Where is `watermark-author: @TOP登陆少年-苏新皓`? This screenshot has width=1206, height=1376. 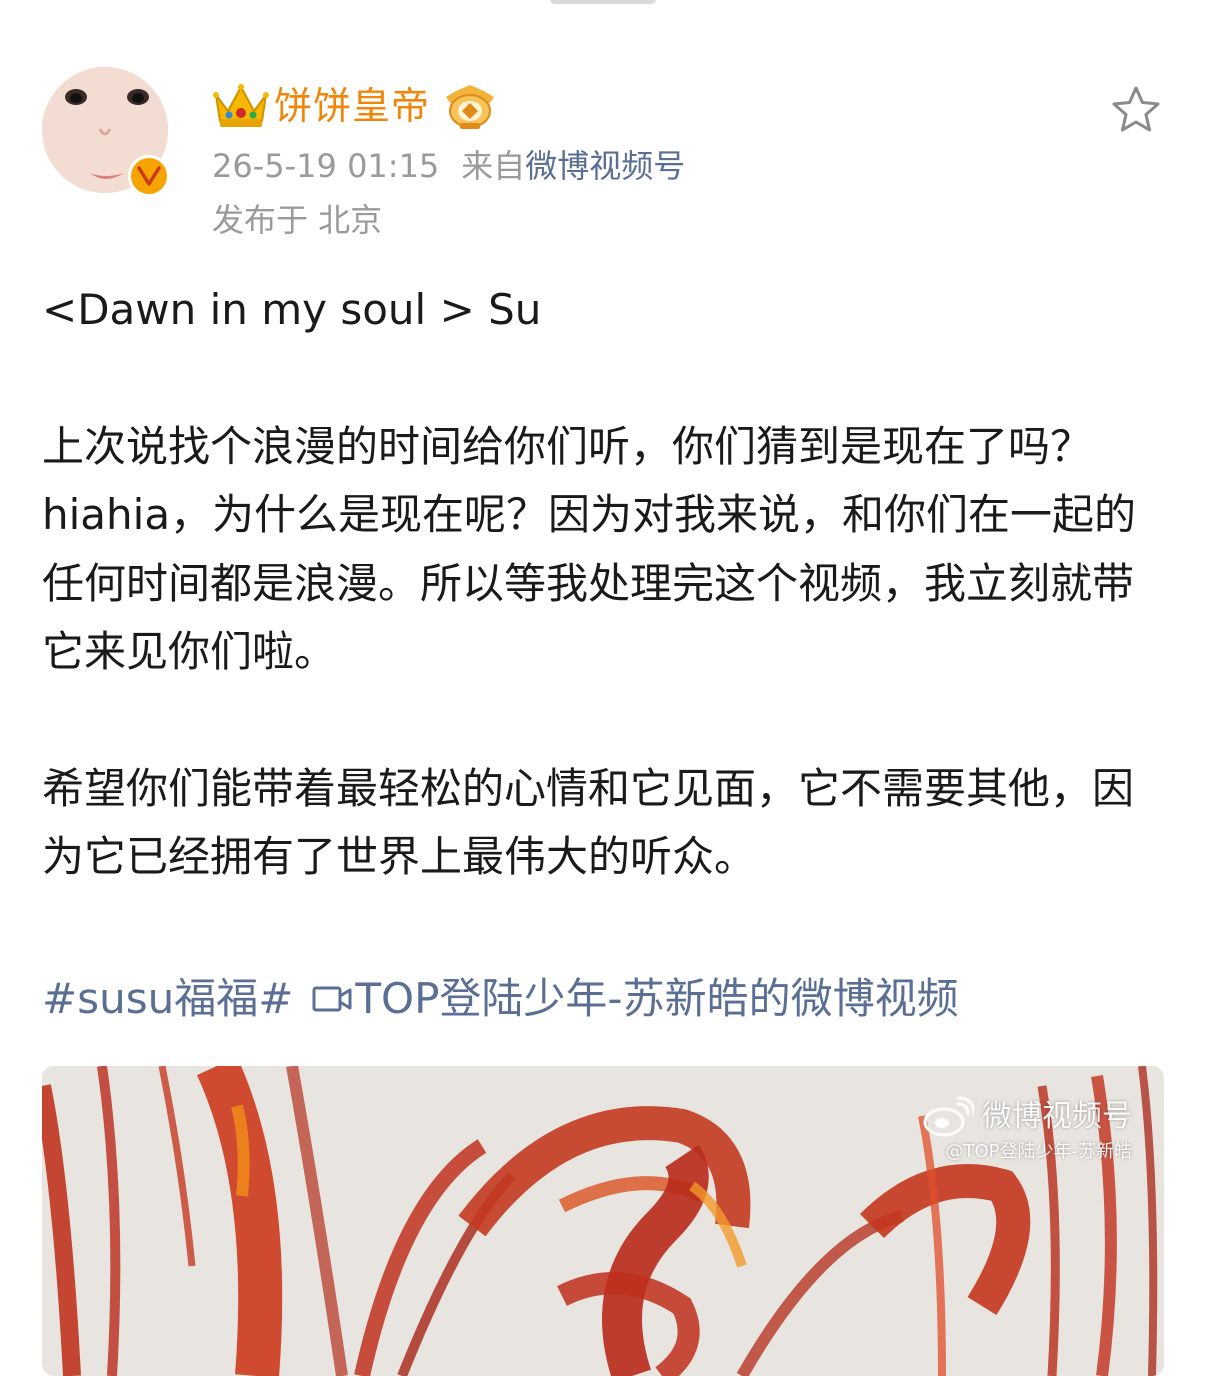
watermark-author: @TOP登陆少年-苏新皓 is located at coordinates (1038, 1151).